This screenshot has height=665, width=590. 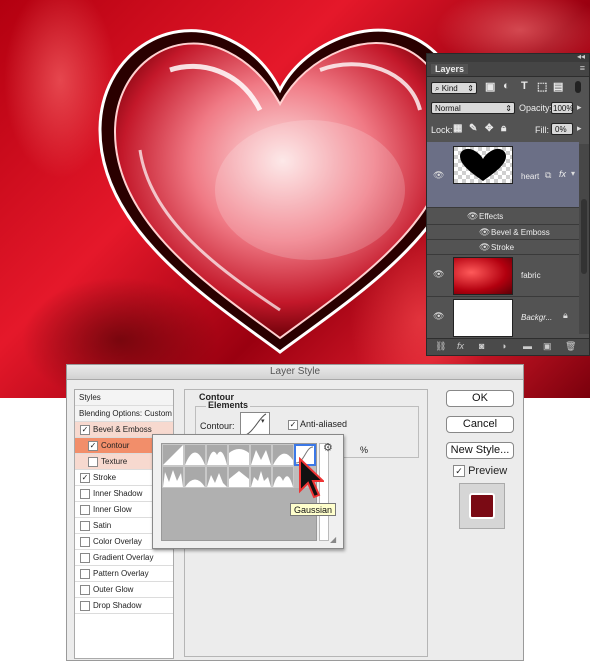 I want to click on opacity-arrow-icon: ▸, so click(x=579, y=107).